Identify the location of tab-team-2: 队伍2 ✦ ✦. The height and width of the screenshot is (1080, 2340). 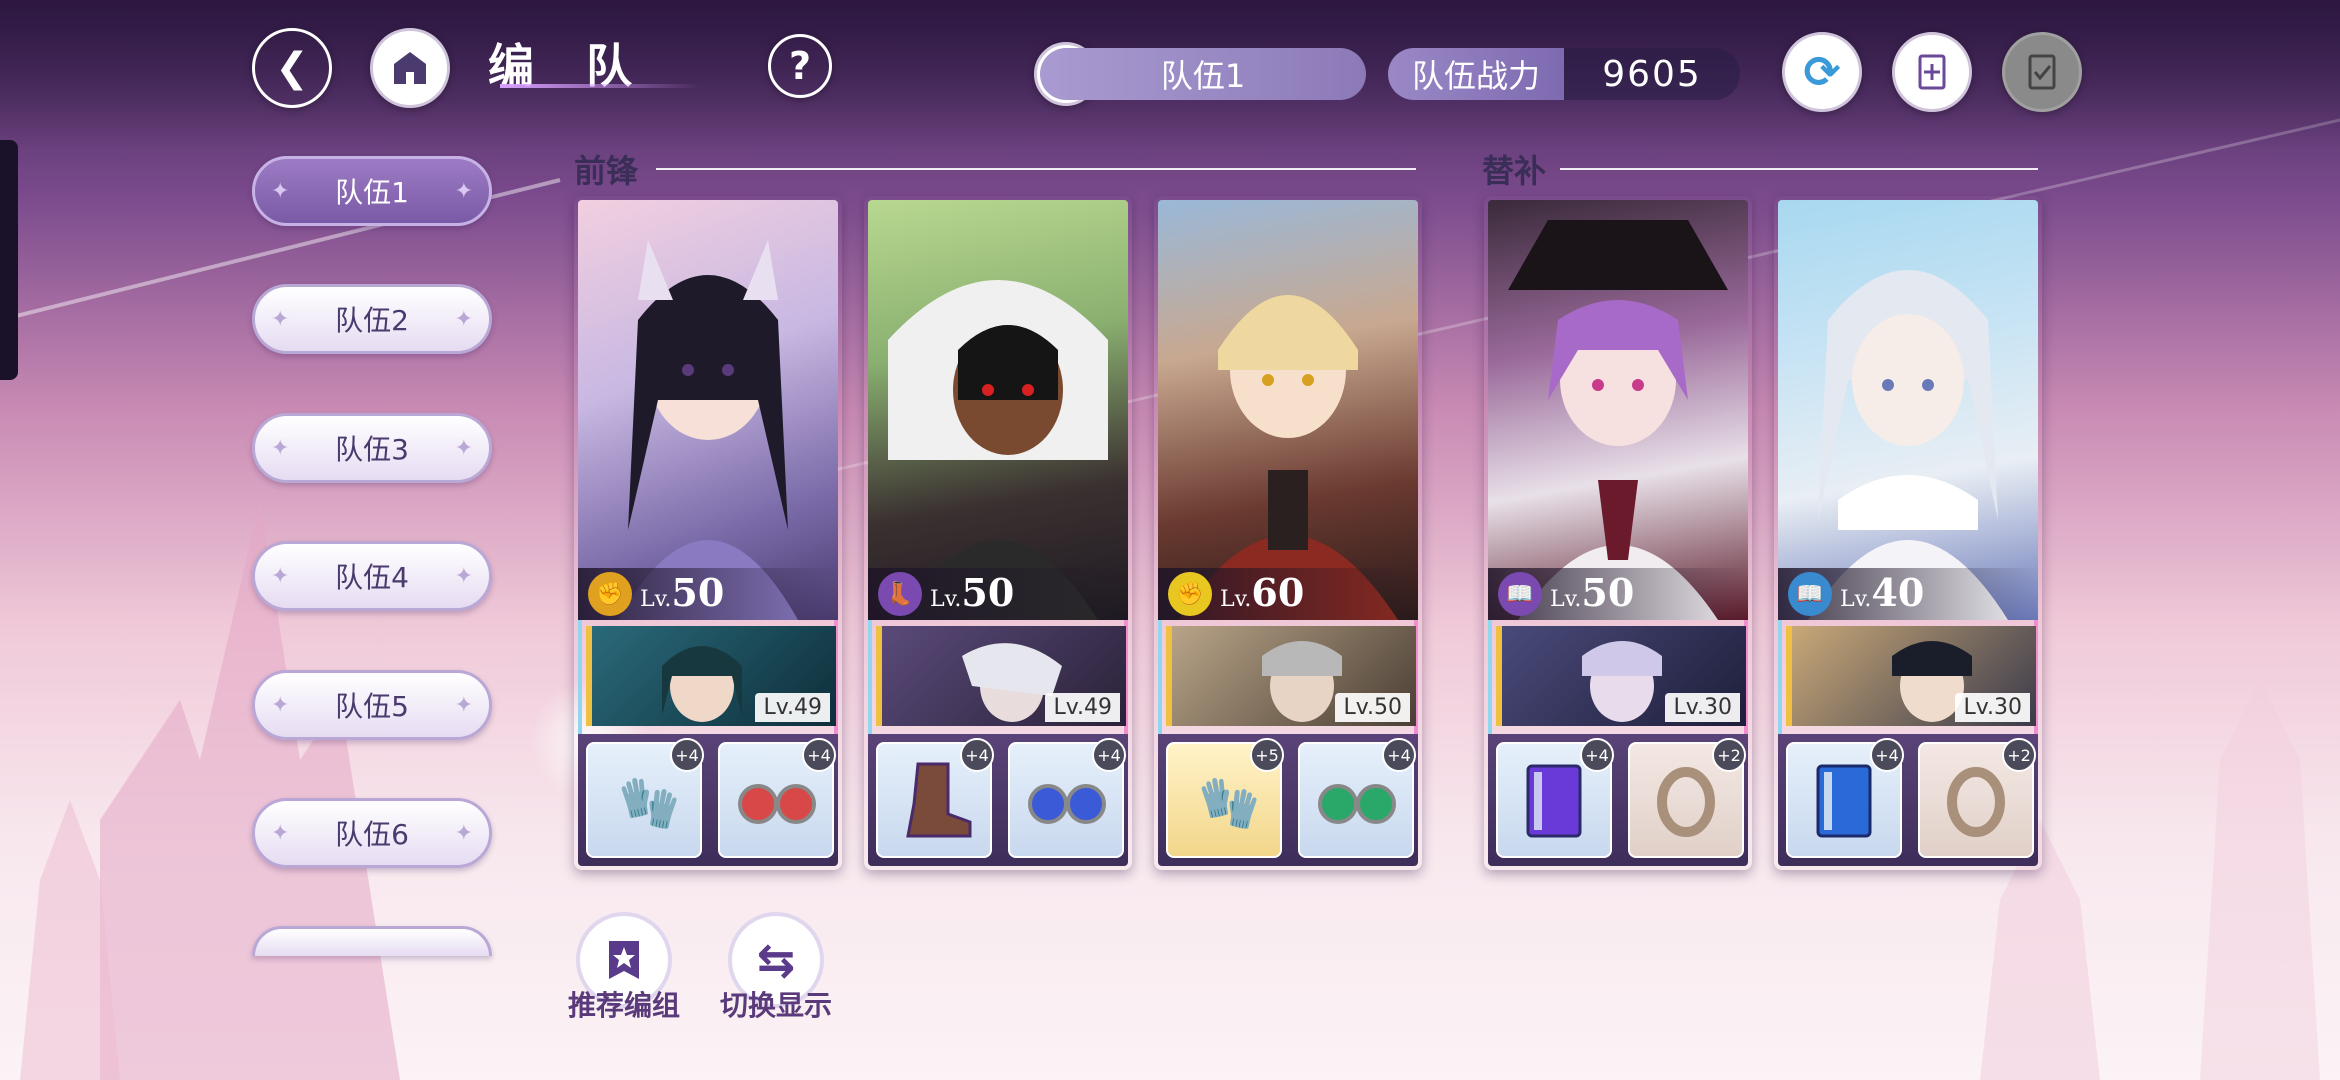
(372, 319).